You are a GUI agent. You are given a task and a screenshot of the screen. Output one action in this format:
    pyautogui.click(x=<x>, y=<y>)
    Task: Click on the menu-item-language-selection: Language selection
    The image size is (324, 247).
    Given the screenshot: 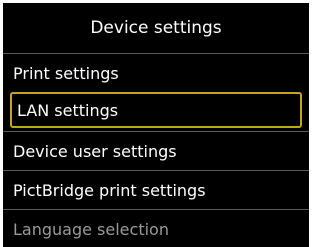 What is the action you would take?
    pyautogui.click(x=156, y=228)
    